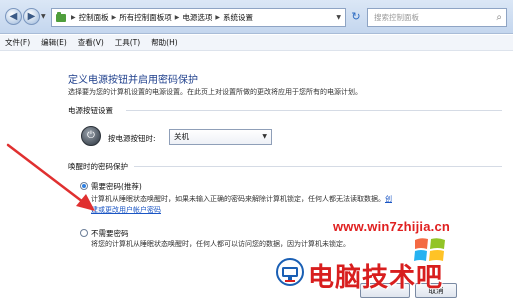 The width and height of the screenshot is (513, 302). Describe the element at coordinates (396, 17) in the screenshot. I see `search-placeholder: 搜索控制面板` at that location.